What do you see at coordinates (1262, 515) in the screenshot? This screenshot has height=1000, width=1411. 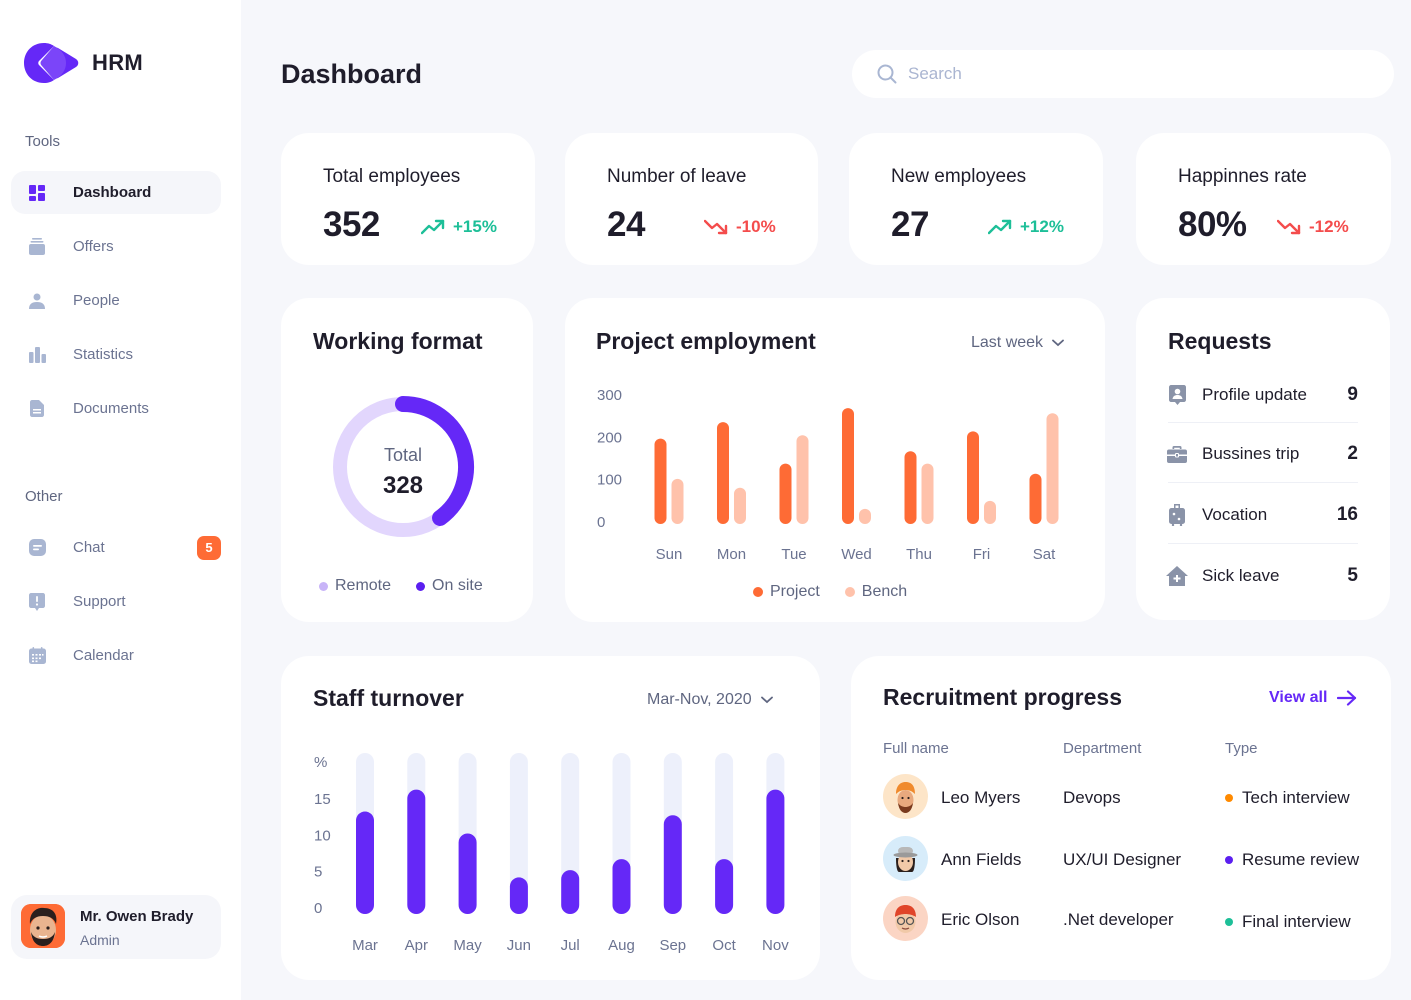 I see `request-item-vocation: Vocation 16` at bounding box center [1262, 515].